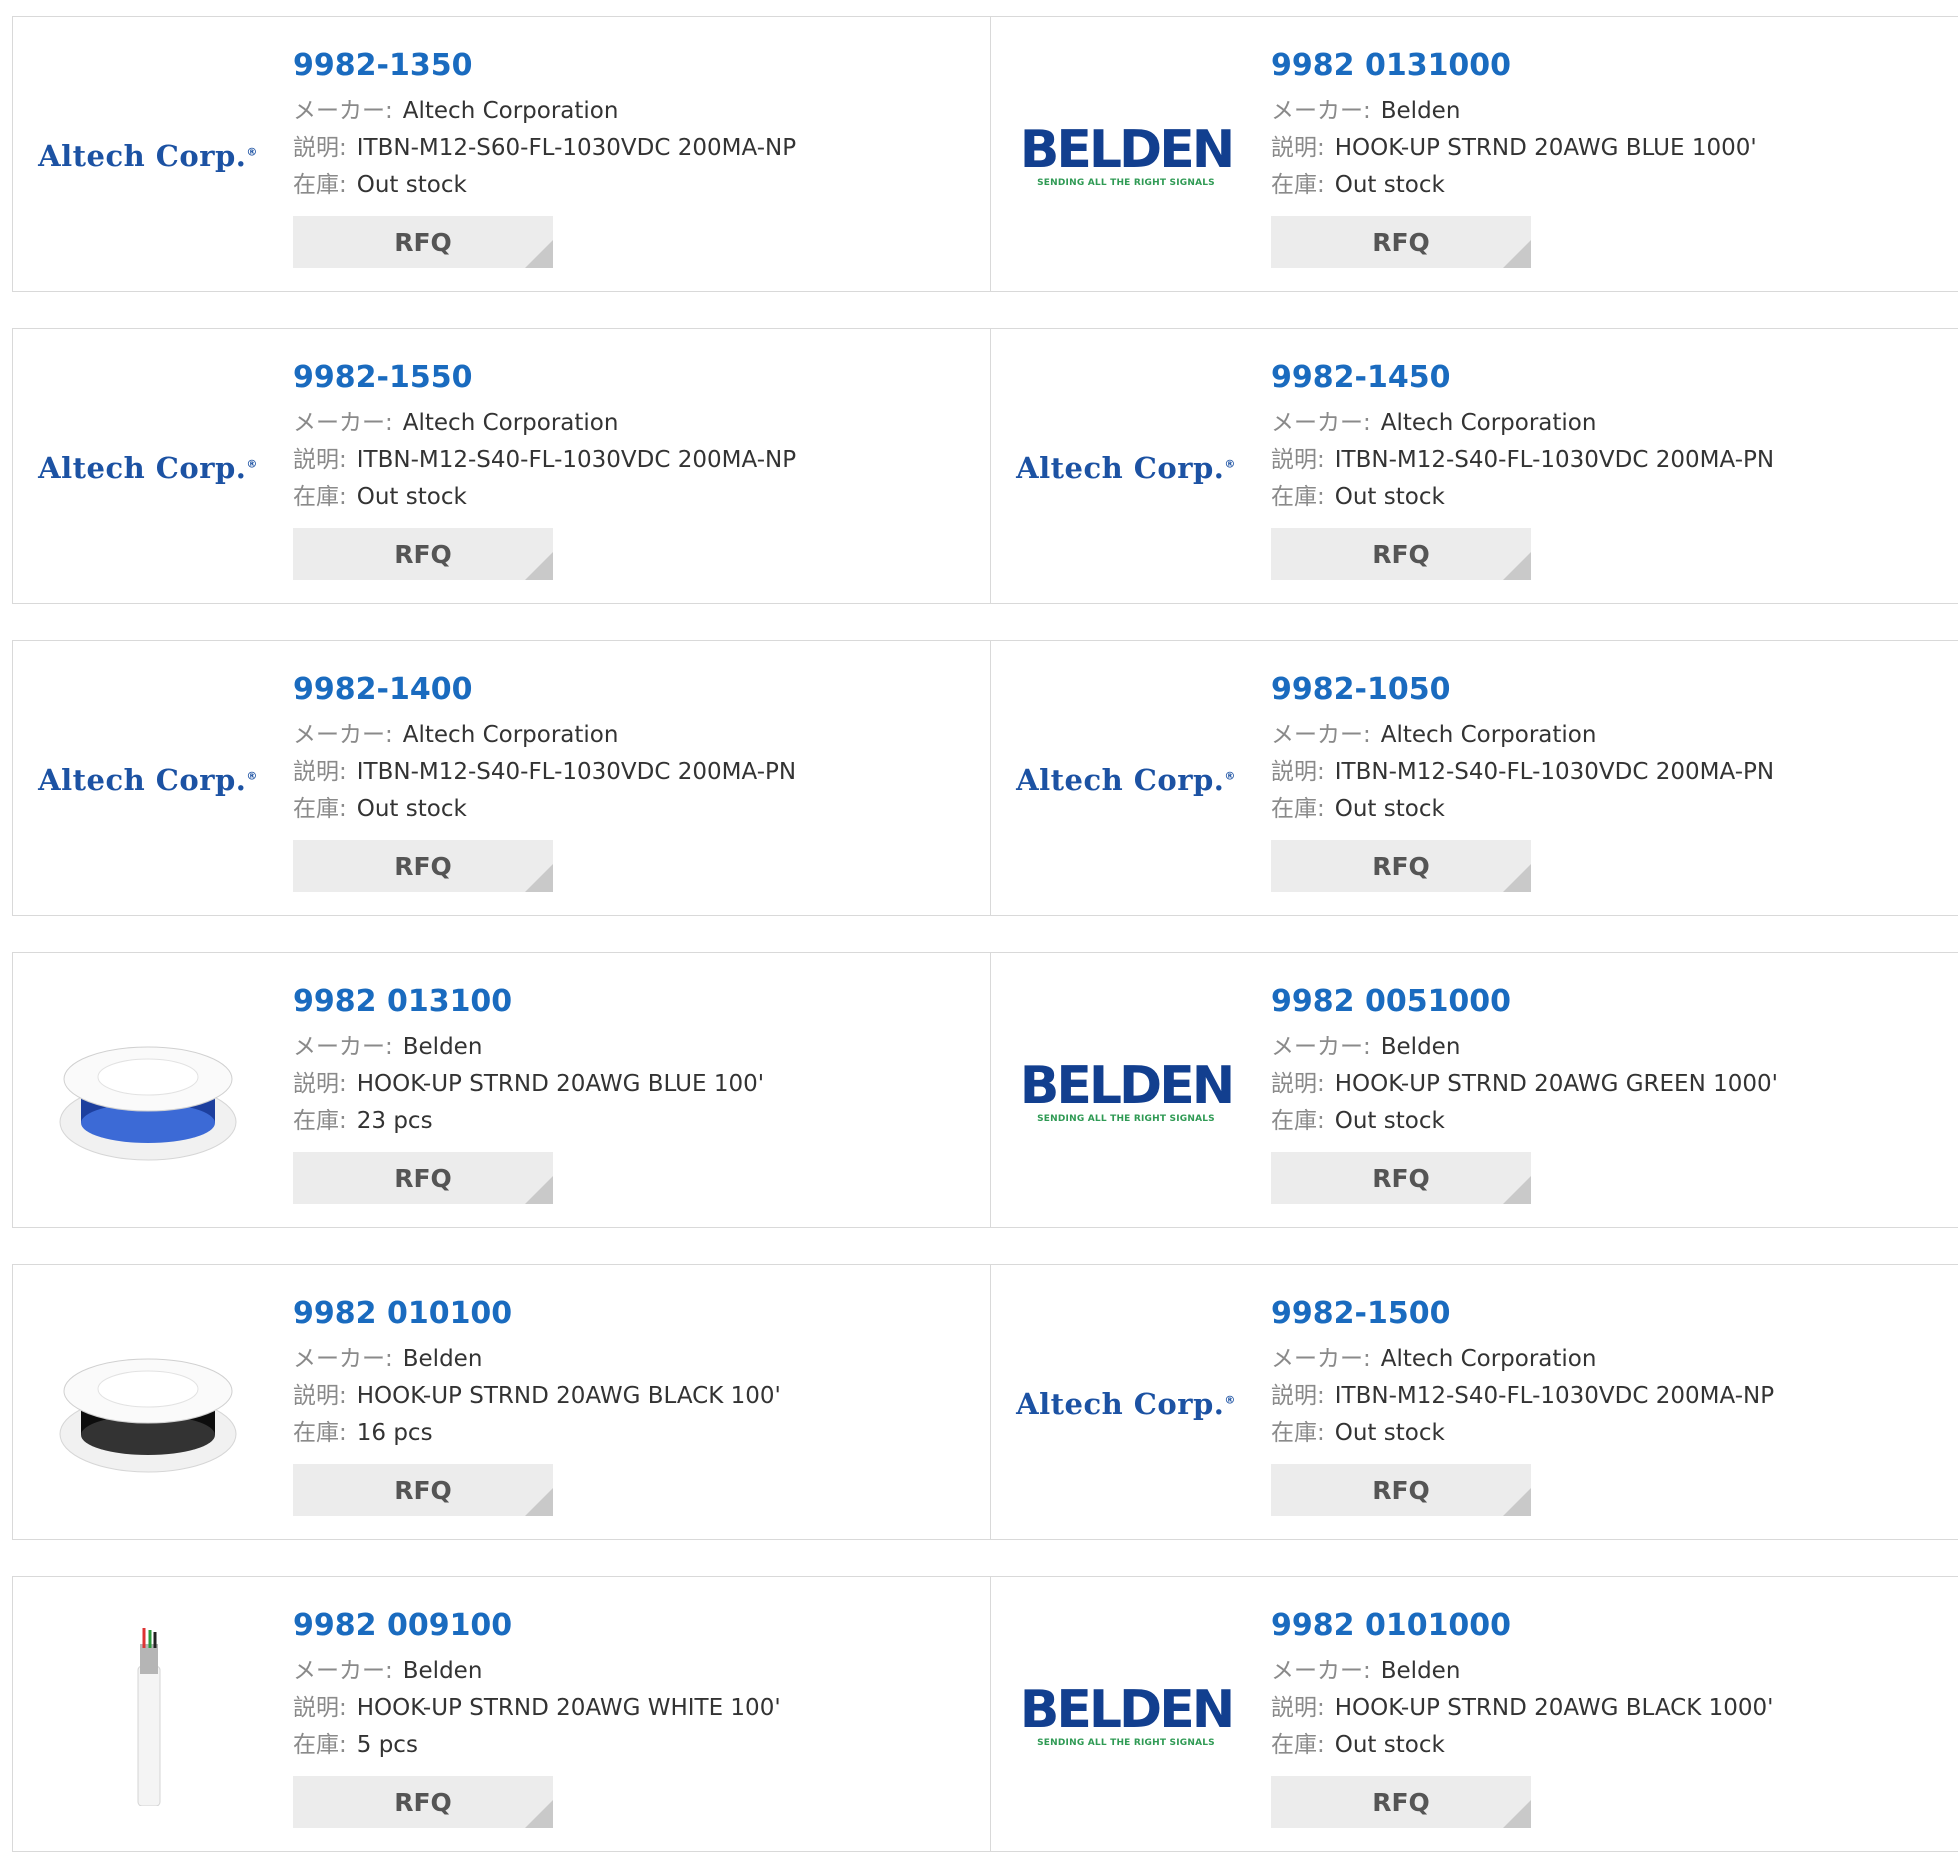  I want to click on part-number-link: 9982-1400, so click(632, 690).